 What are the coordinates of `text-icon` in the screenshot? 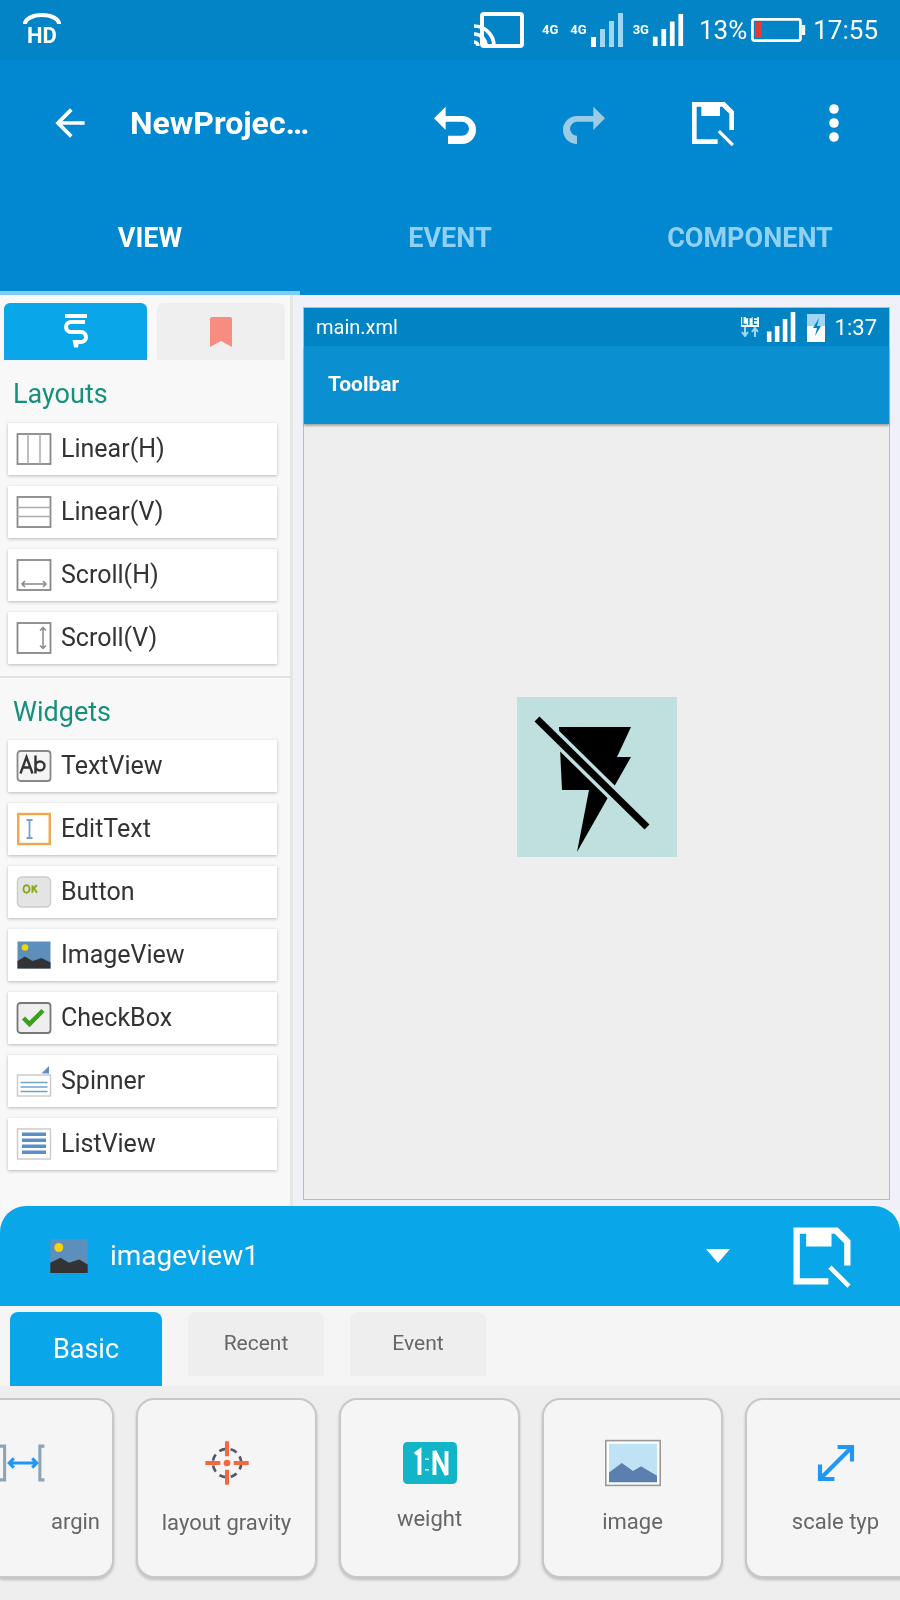 It's located at (34, 766).